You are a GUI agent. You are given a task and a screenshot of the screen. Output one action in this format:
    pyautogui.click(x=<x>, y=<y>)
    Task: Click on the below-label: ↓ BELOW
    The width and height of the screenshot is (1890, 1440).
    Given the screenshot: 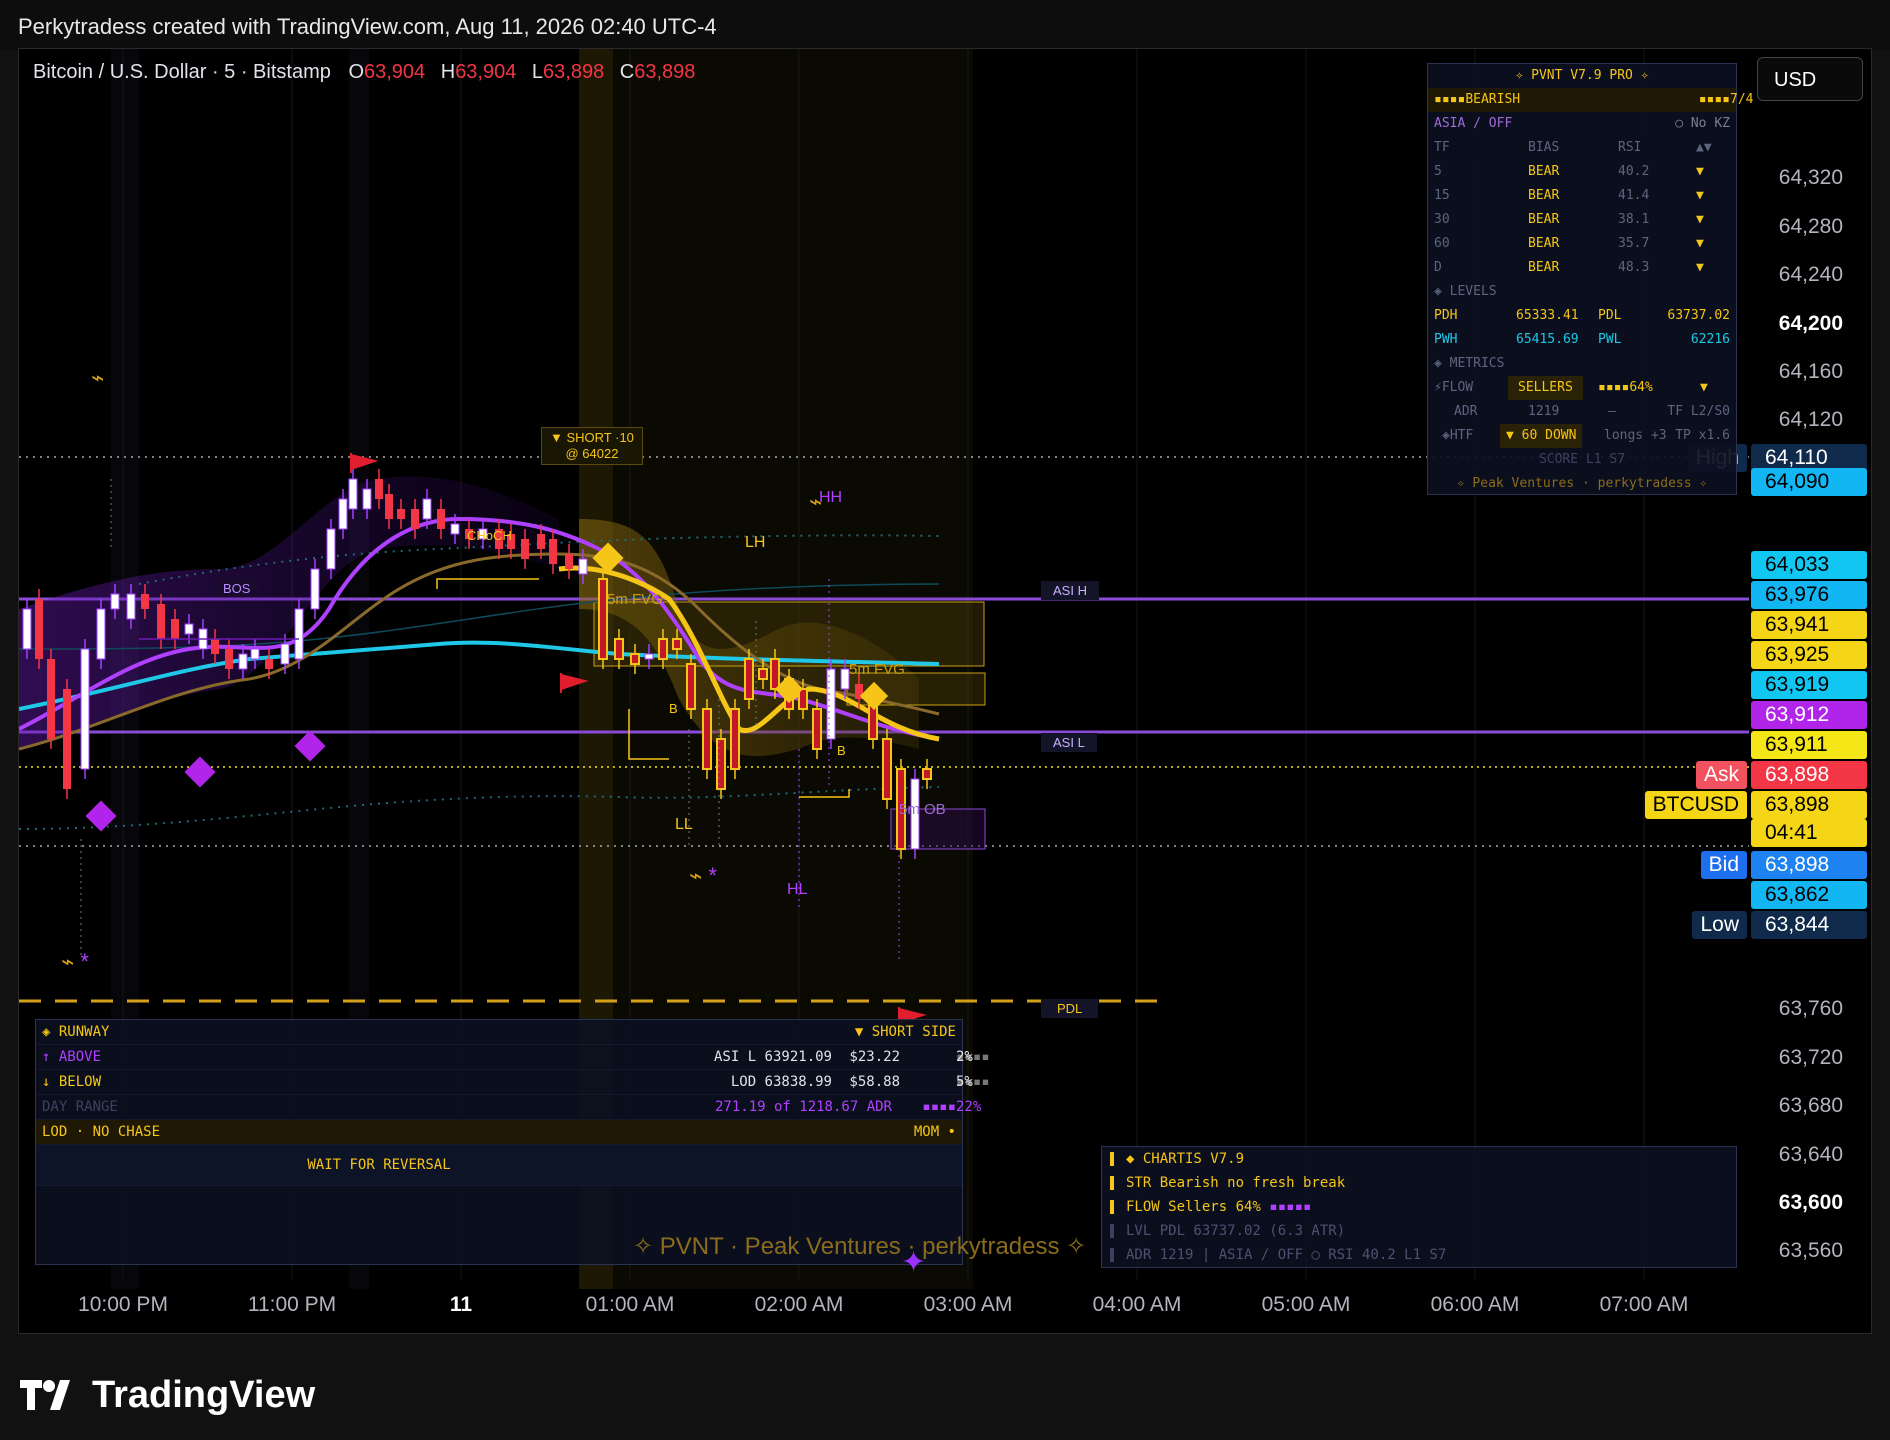 What is the action you would take?
    pyautogui.click(x=72, y=1082)
    